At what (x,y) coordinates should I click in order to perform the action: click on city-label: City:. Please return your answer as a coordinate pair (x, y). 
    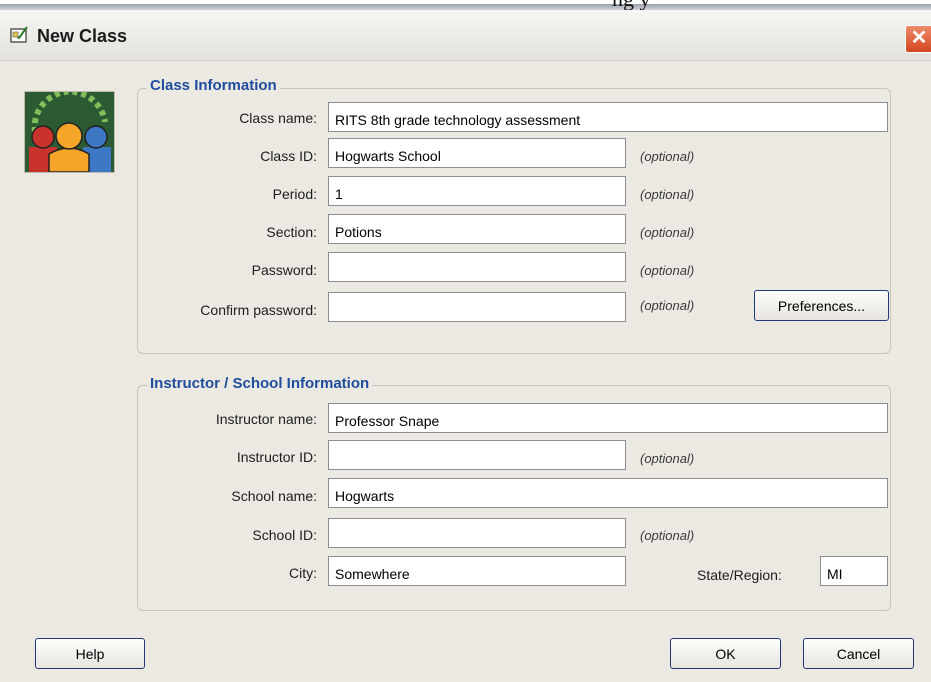
    Looking at the image, I should click on (303, 573).